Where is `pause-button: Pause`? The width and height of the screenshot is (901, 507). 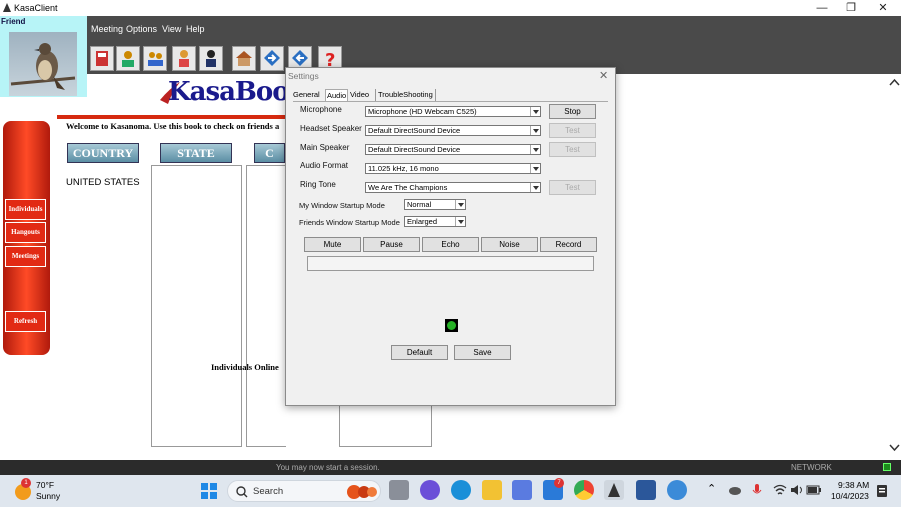 pause-button: Pause is located at coordinates (391, 244).